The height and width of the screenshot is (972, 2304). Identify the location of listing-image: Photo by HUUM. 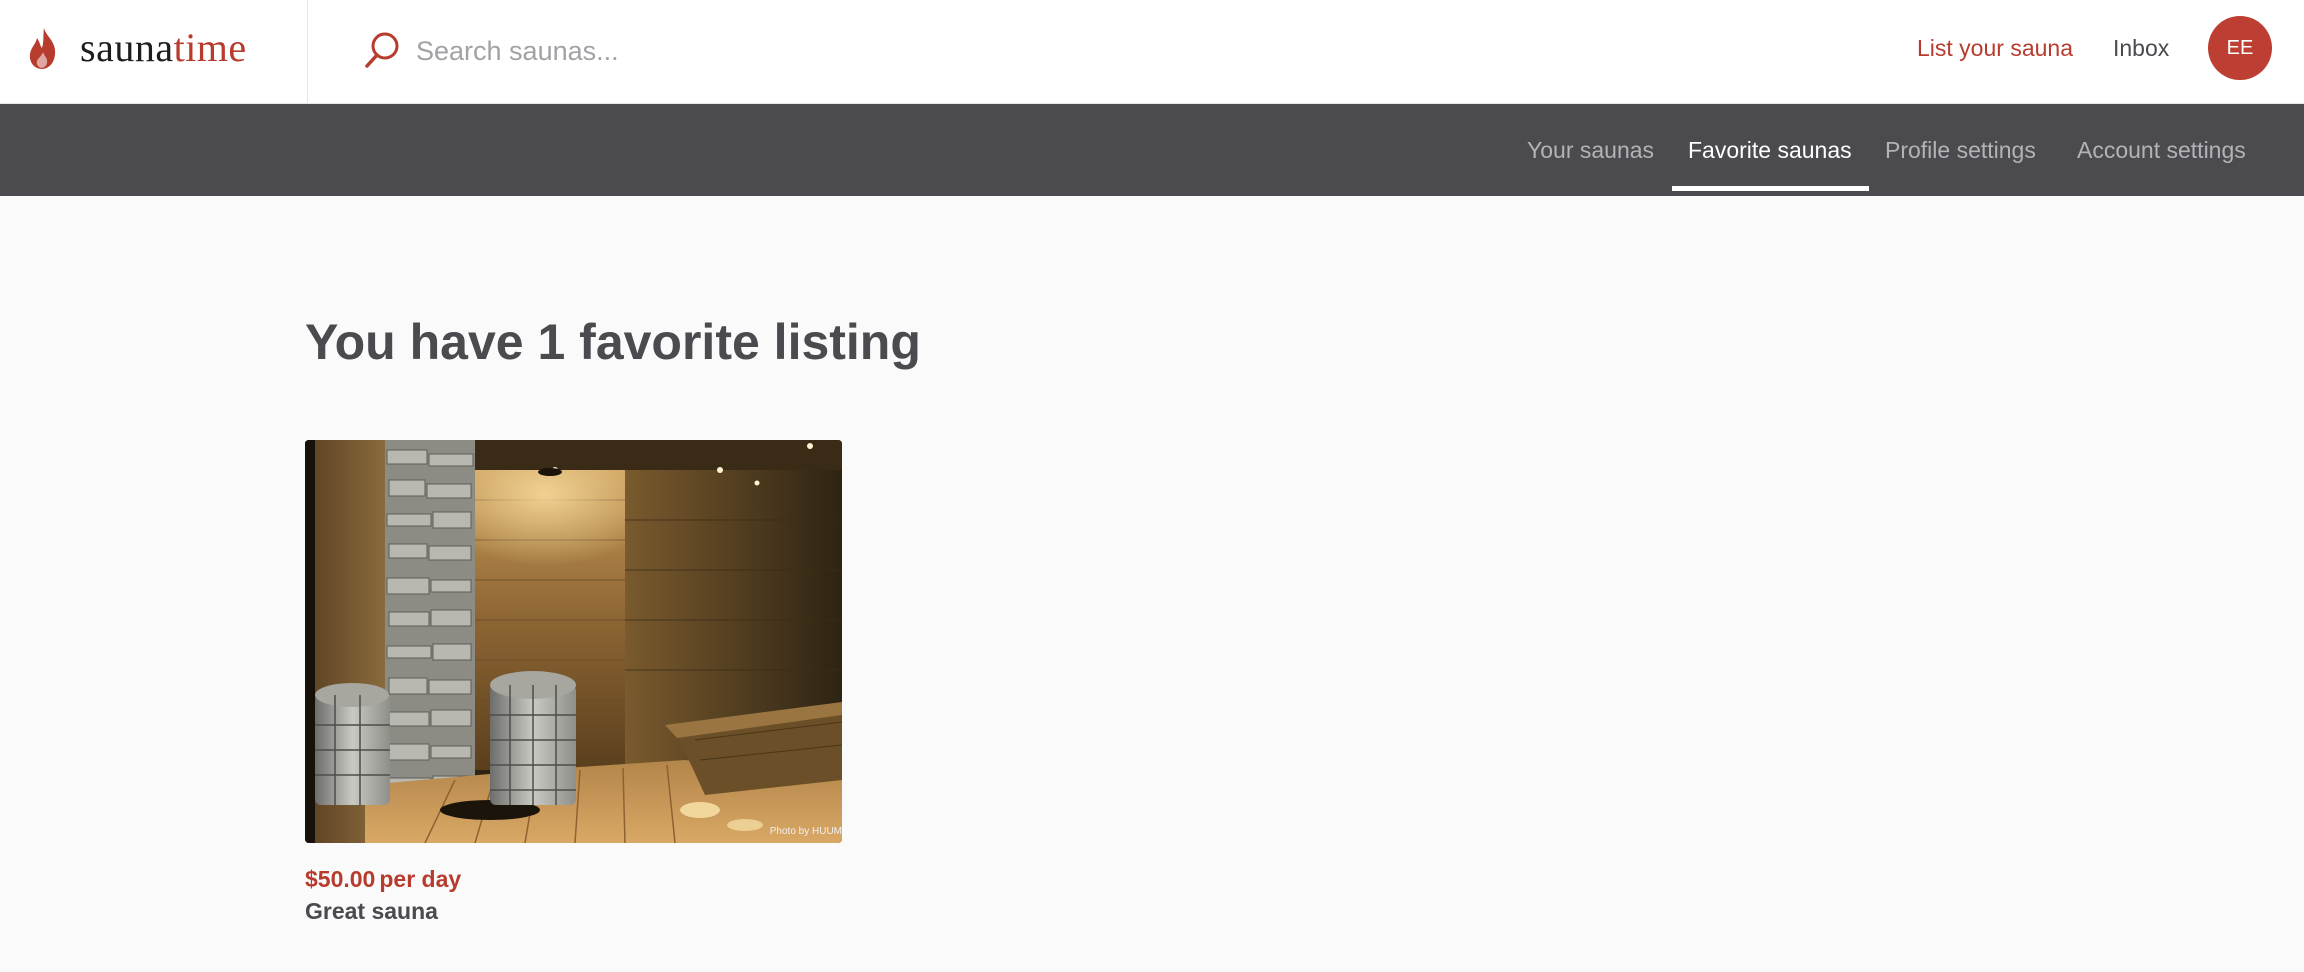
(573, 641).